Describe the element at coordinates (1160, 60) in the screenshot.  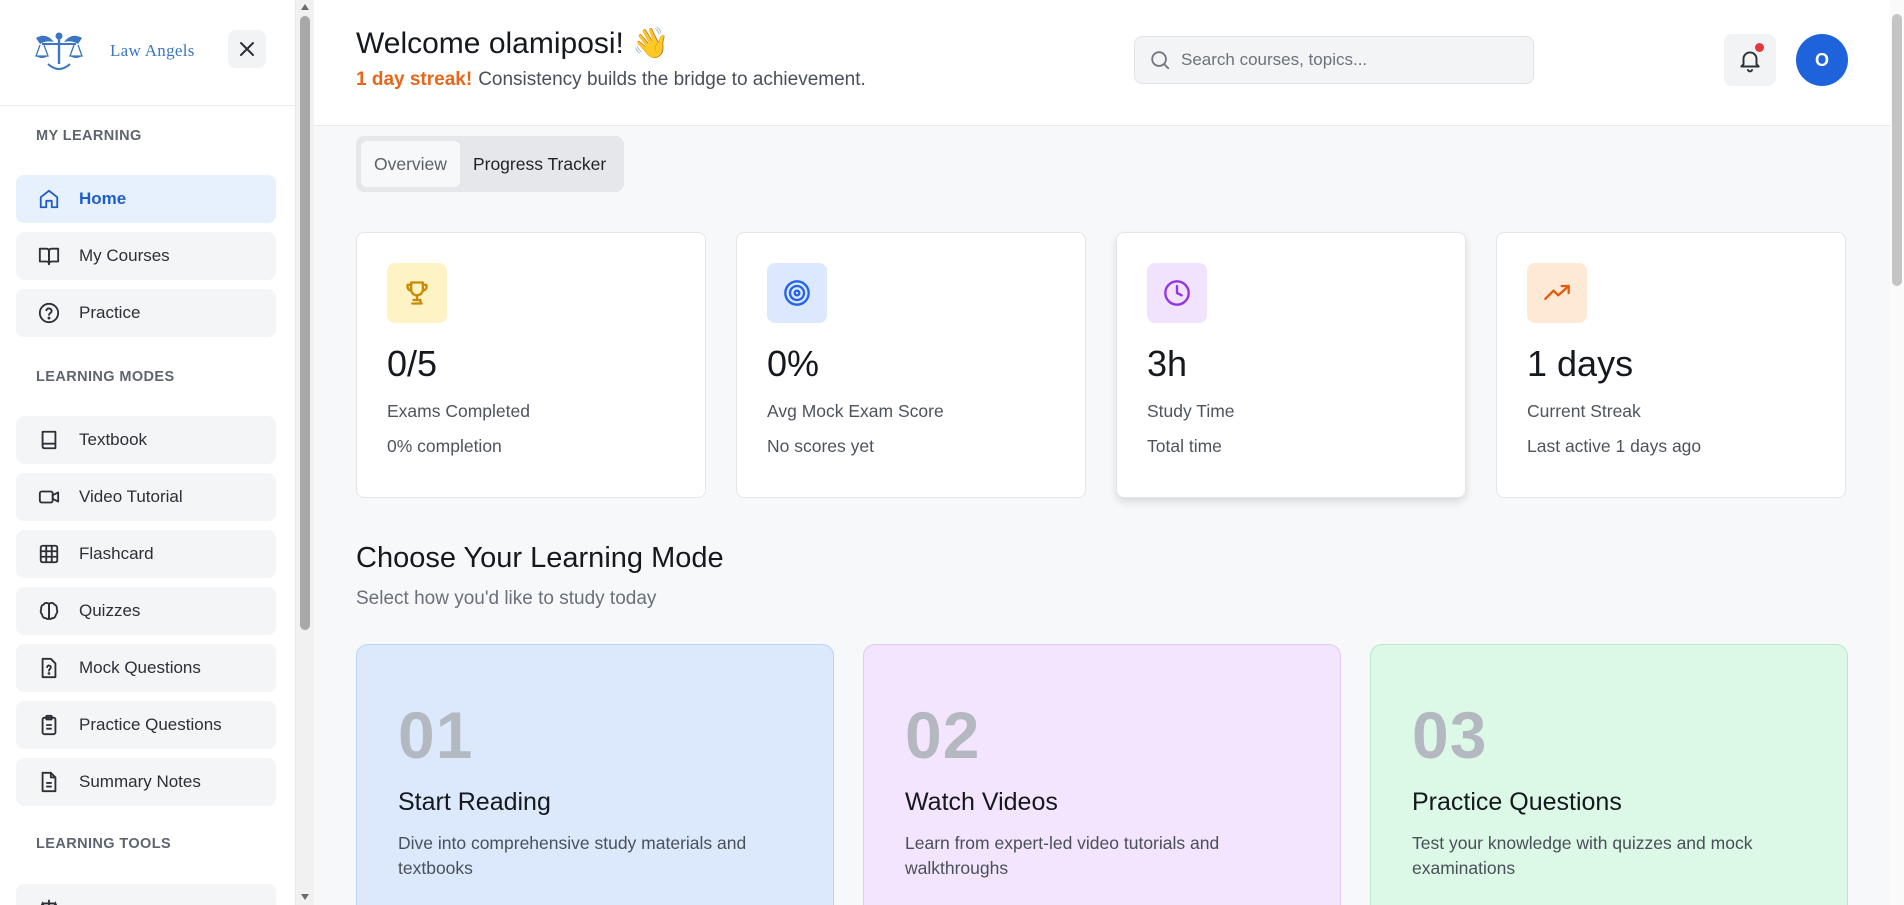
I see `search-icon` at that location.